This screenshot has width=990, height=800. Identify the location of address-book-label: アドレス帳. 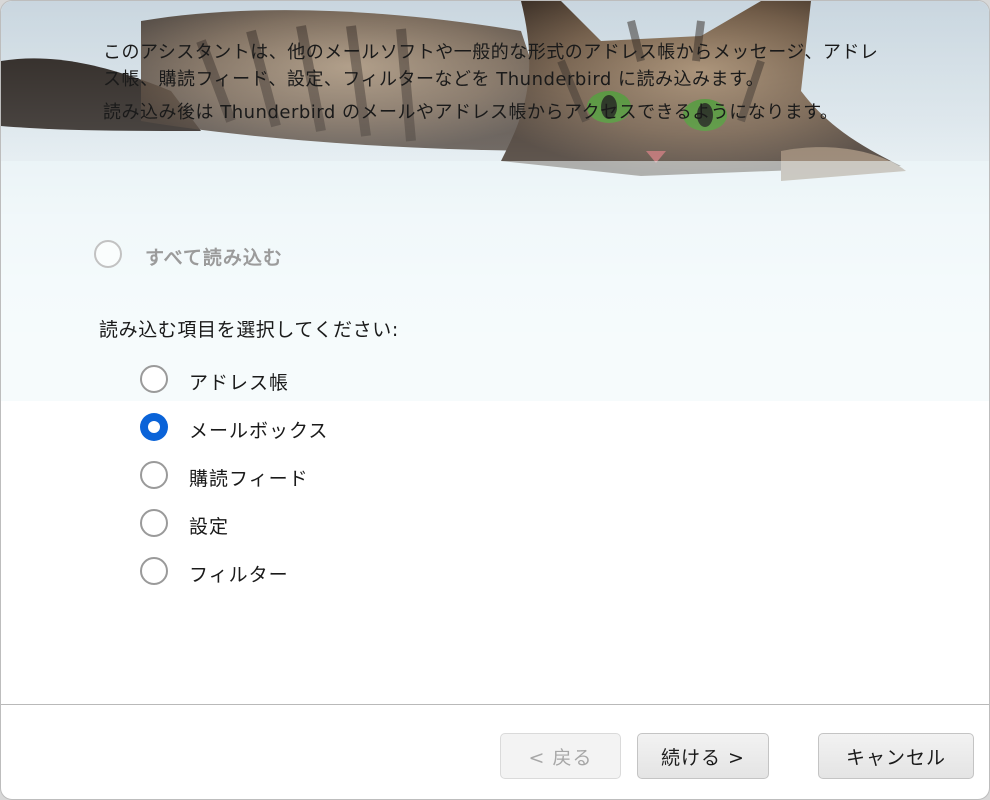
(239, 381).